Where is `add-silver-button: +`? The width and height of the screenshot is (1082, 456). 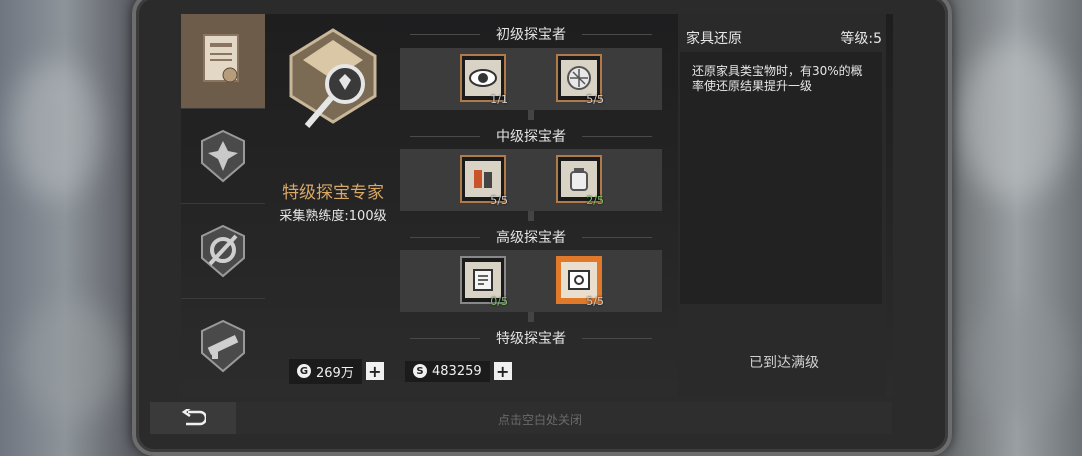
add-silver-button: + is located at coordinates (502, 371).